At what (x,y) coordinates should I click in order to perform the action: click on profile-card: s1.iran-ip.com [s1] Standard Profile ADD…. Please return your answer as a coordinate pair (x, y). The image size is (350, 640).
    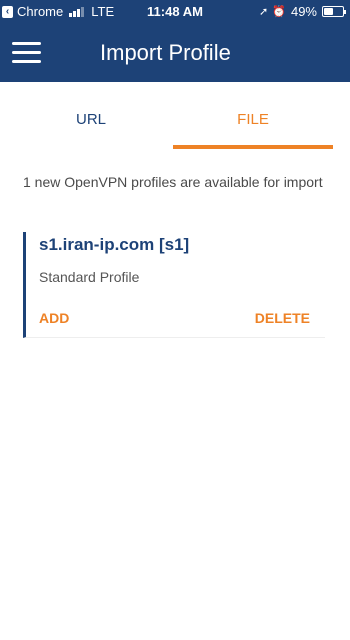
    Looking at the image, I should click on (174, 285).